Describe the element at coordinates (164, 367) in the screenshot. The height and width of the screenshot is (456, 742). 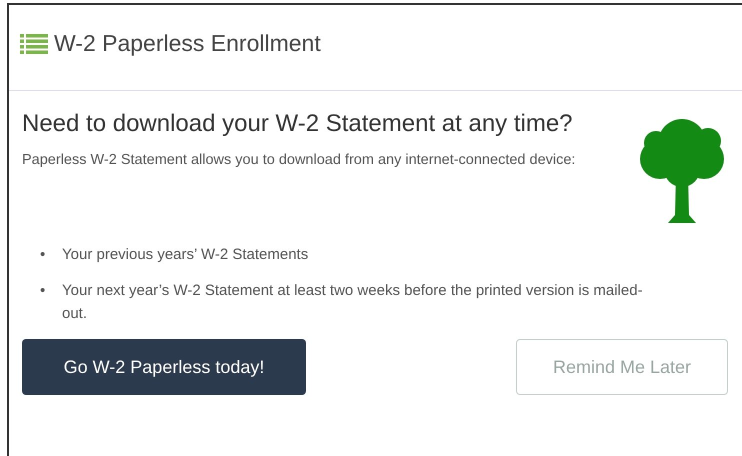
I see `enroll-button: Go W-2 Paperless today!` at that location.